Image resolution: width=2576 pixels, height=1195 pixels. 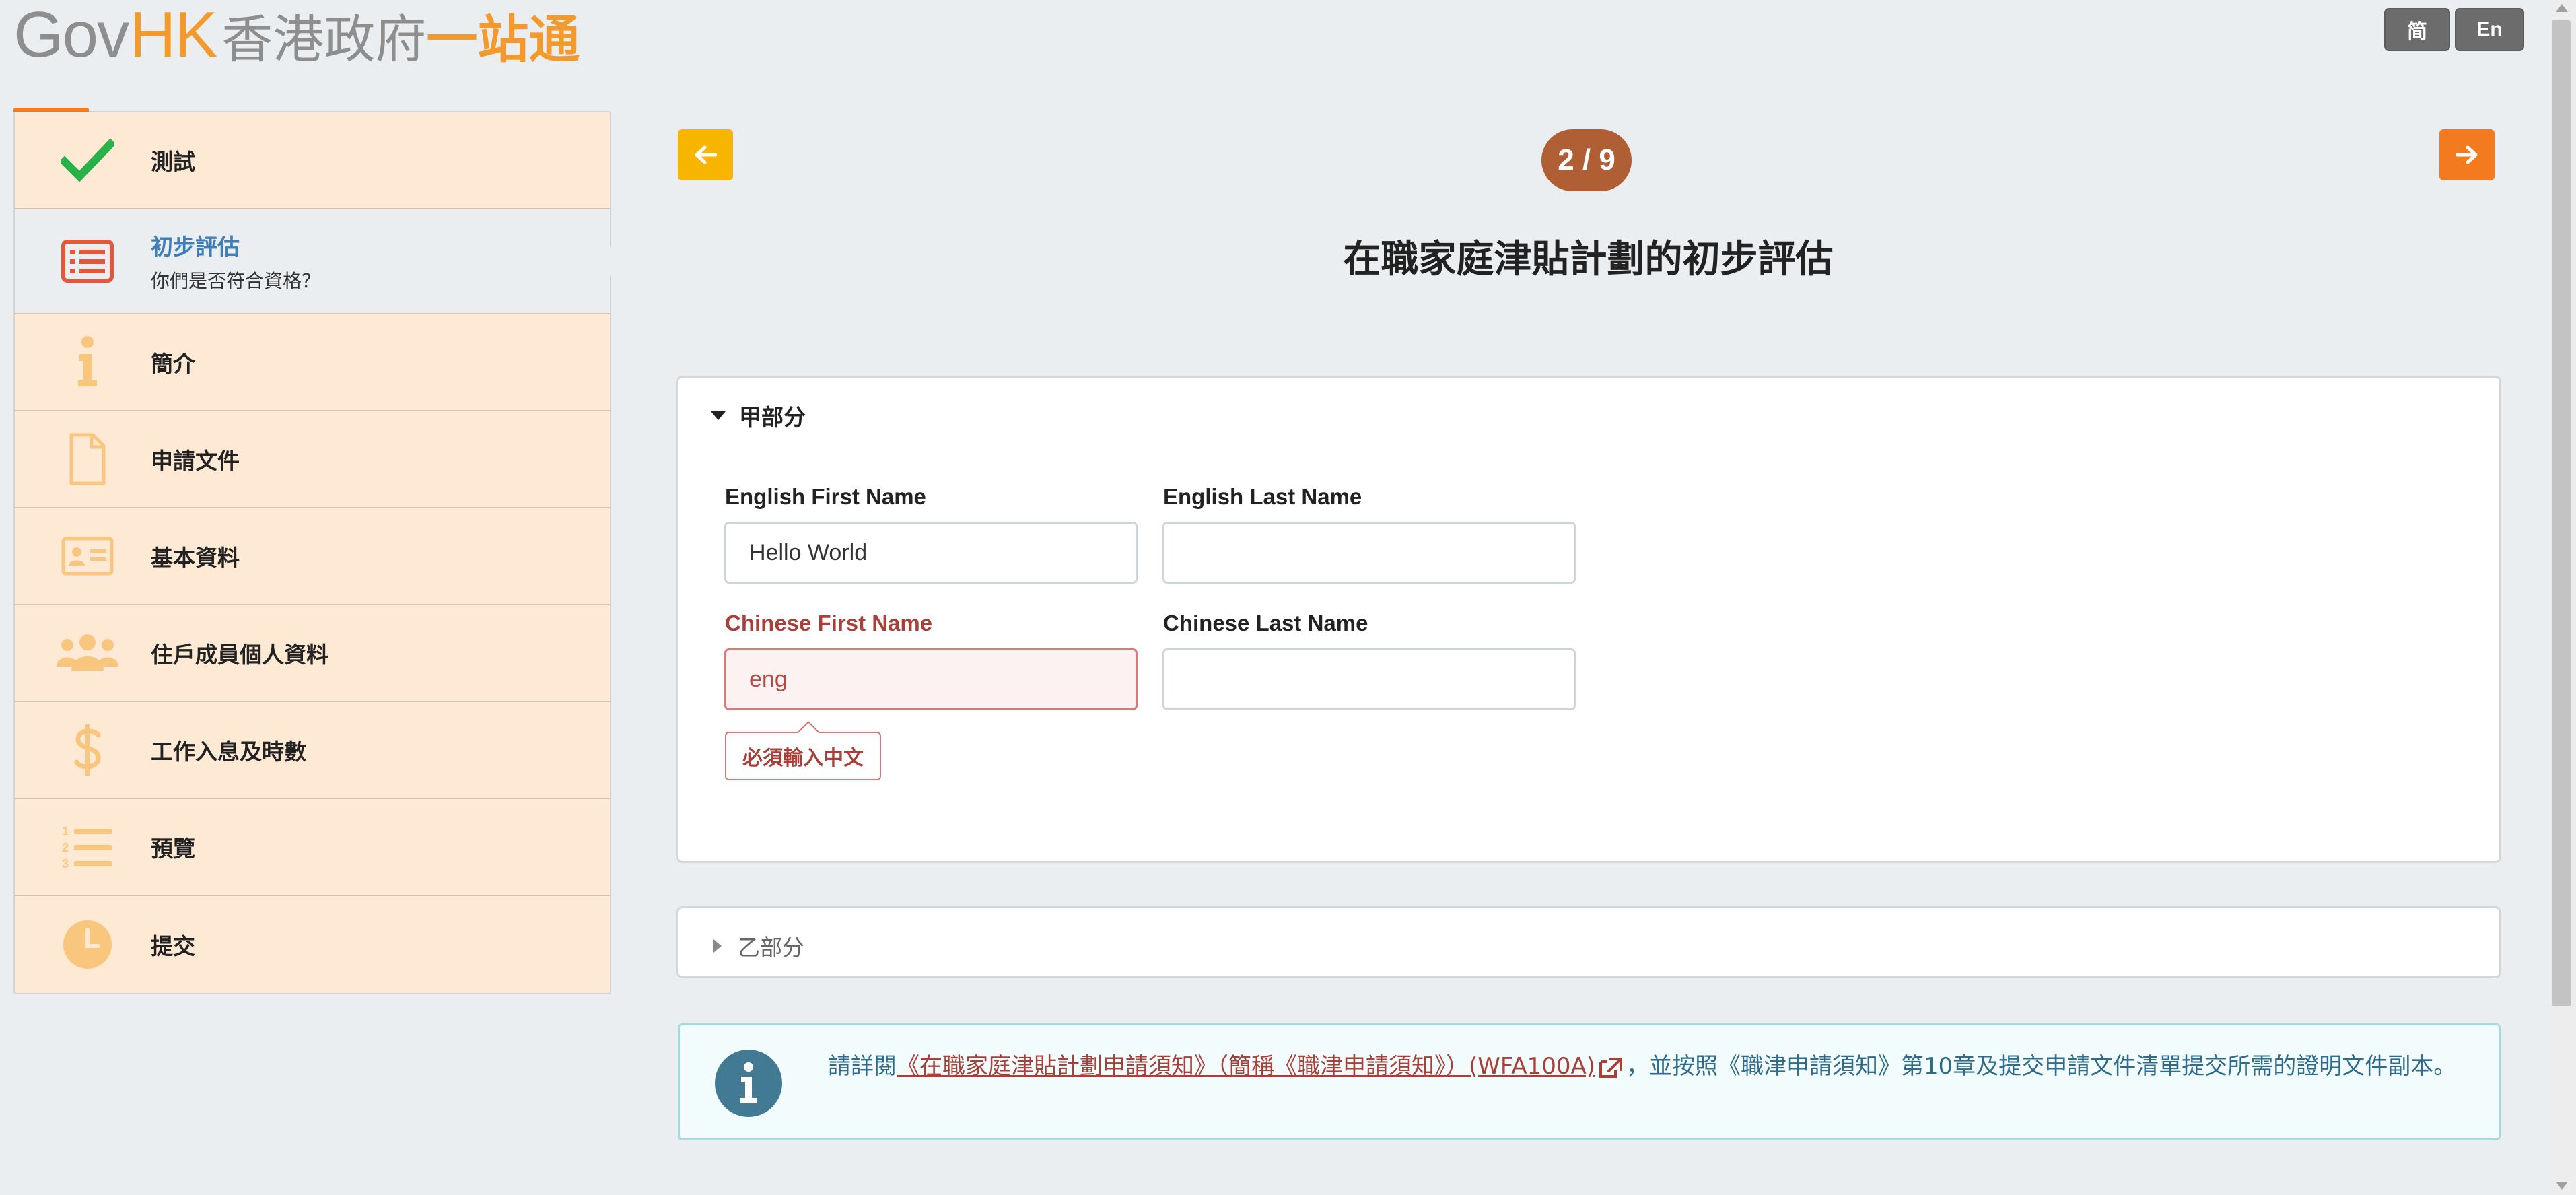 I want to click on chinese-first-name-label: Chinese First Name, so click(x=829, y=623).